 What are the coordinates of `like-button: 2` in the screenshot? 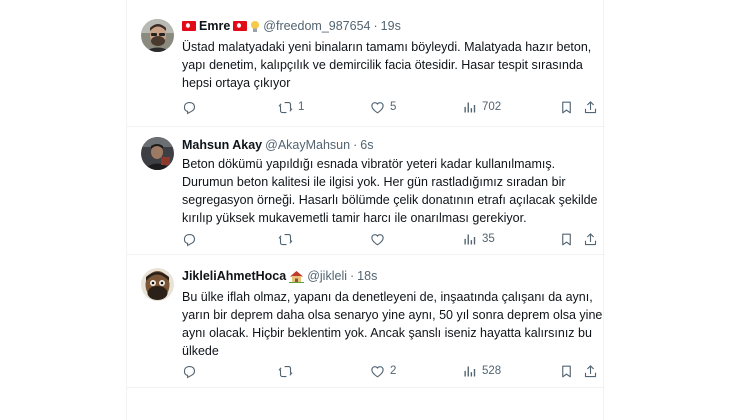 It's located at (383, 371).